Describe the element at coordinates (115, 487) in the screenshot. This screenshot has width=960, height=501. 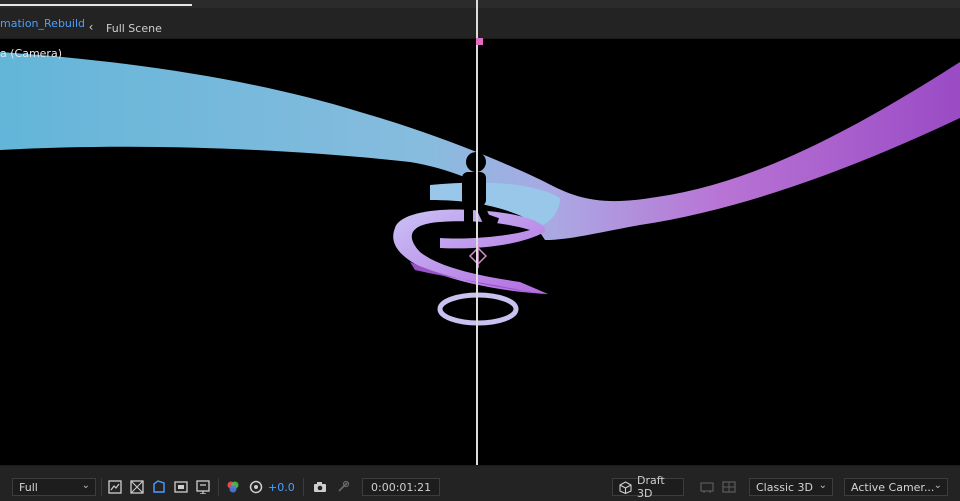
I see `snapshot-icon` at that location.